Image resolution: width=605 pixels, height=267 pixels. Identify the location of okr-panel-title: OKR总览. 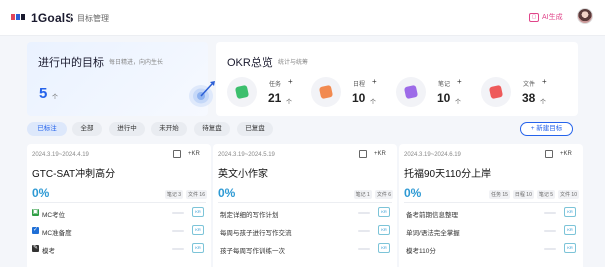
(250, 63).